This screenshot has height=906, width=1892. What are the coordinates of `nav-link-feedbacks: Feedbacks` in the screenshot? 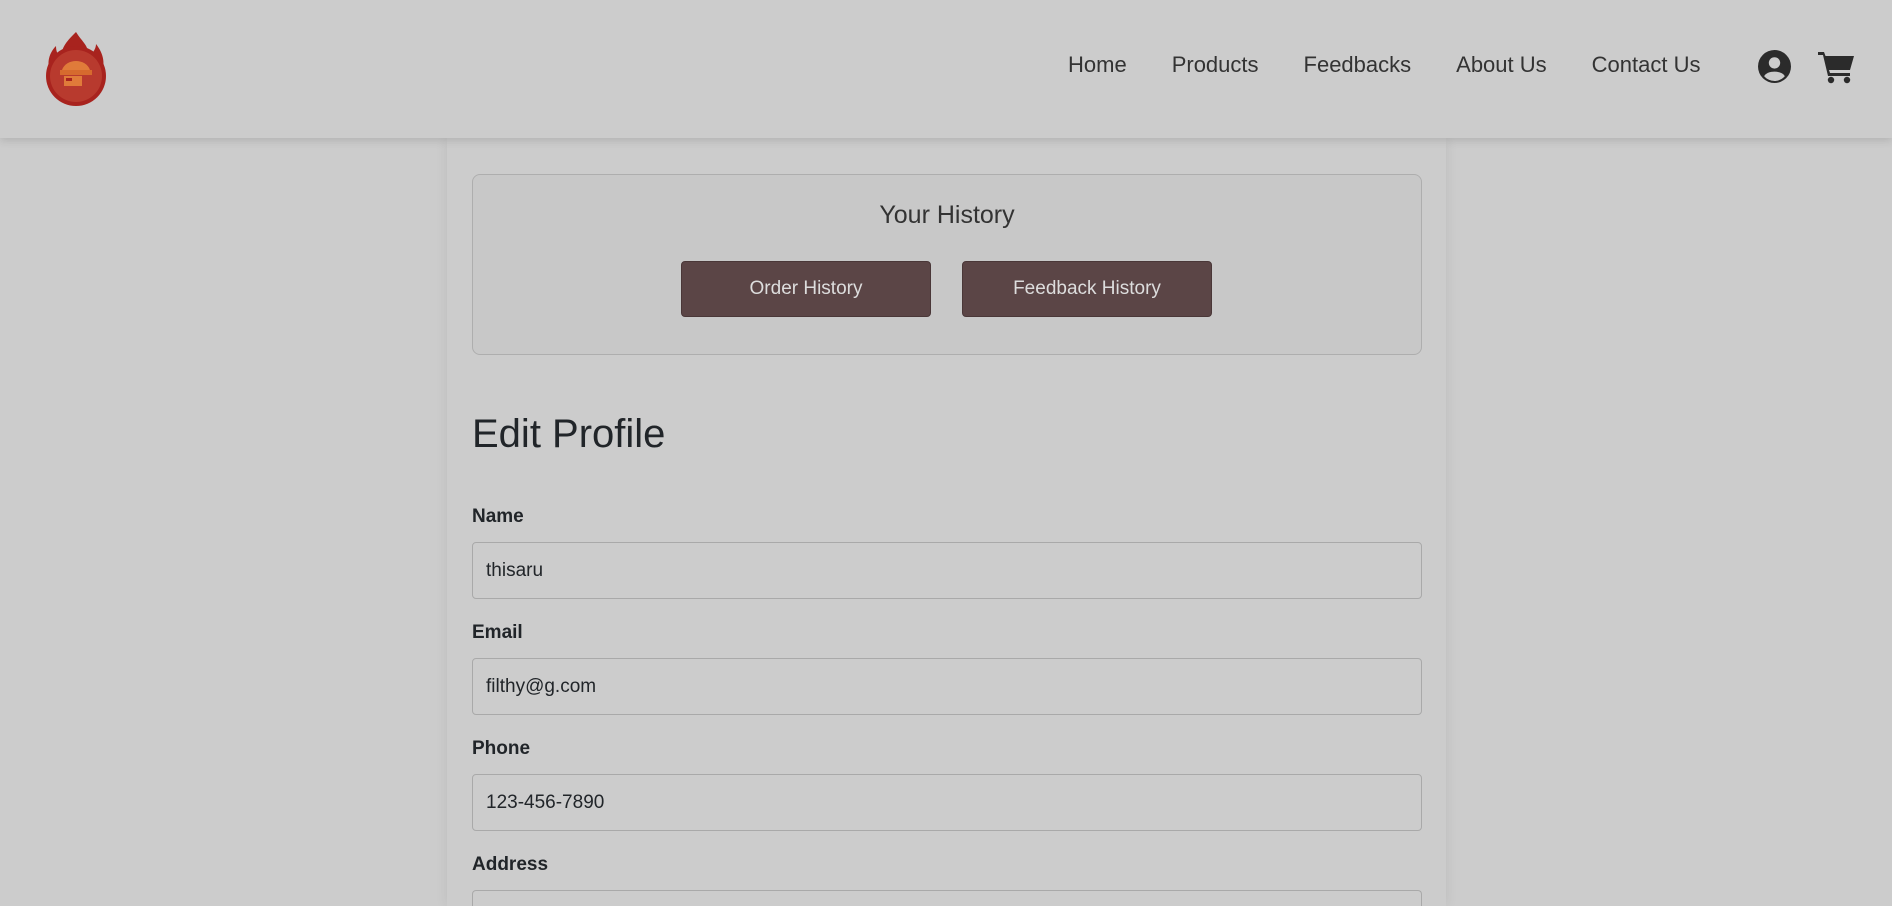 It's located at (1358, 65).